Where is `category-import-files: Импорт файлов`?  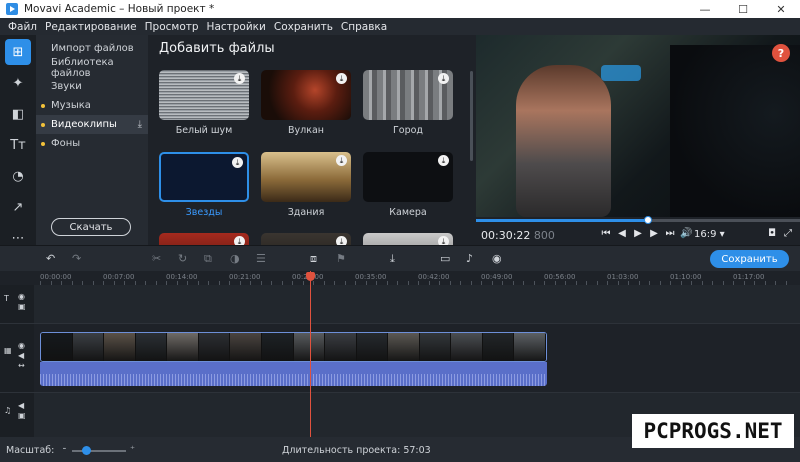 category-import-files: Импорт файлов is located at coordinates (92, 48).